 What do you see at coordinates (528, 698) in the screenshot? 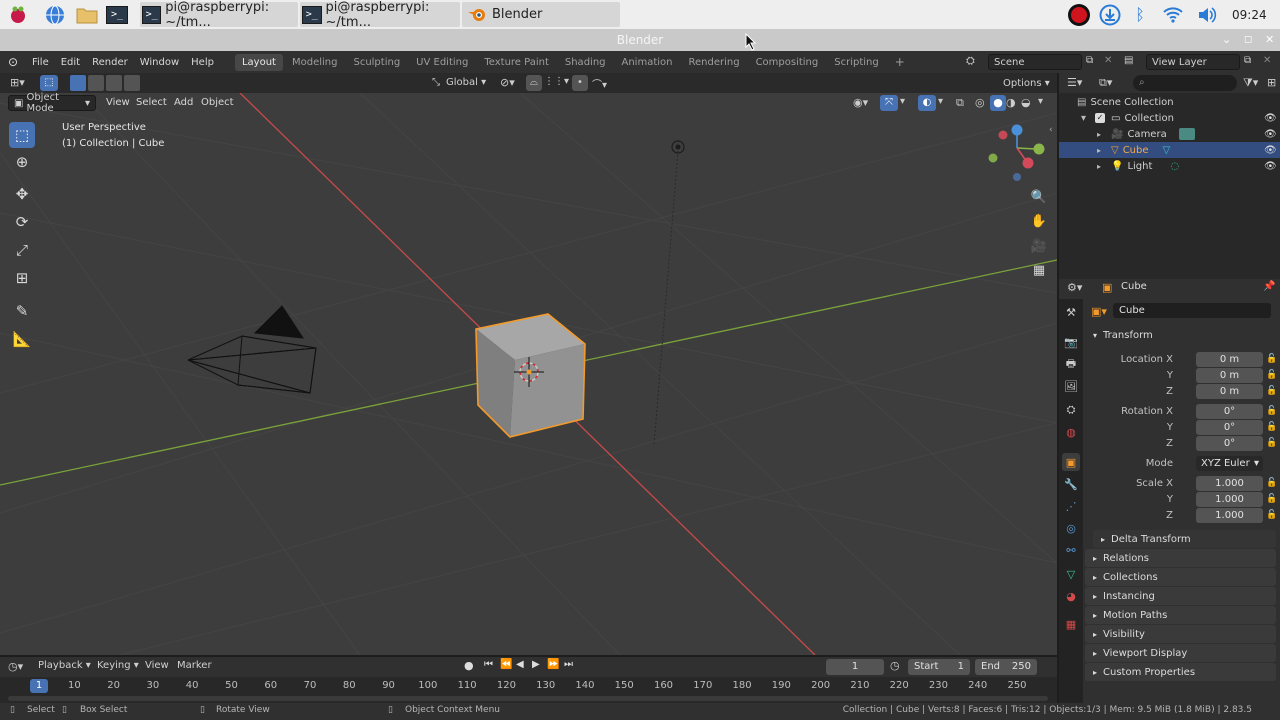
I see `timeline-scrollbar` at bounding box center [528, 698].